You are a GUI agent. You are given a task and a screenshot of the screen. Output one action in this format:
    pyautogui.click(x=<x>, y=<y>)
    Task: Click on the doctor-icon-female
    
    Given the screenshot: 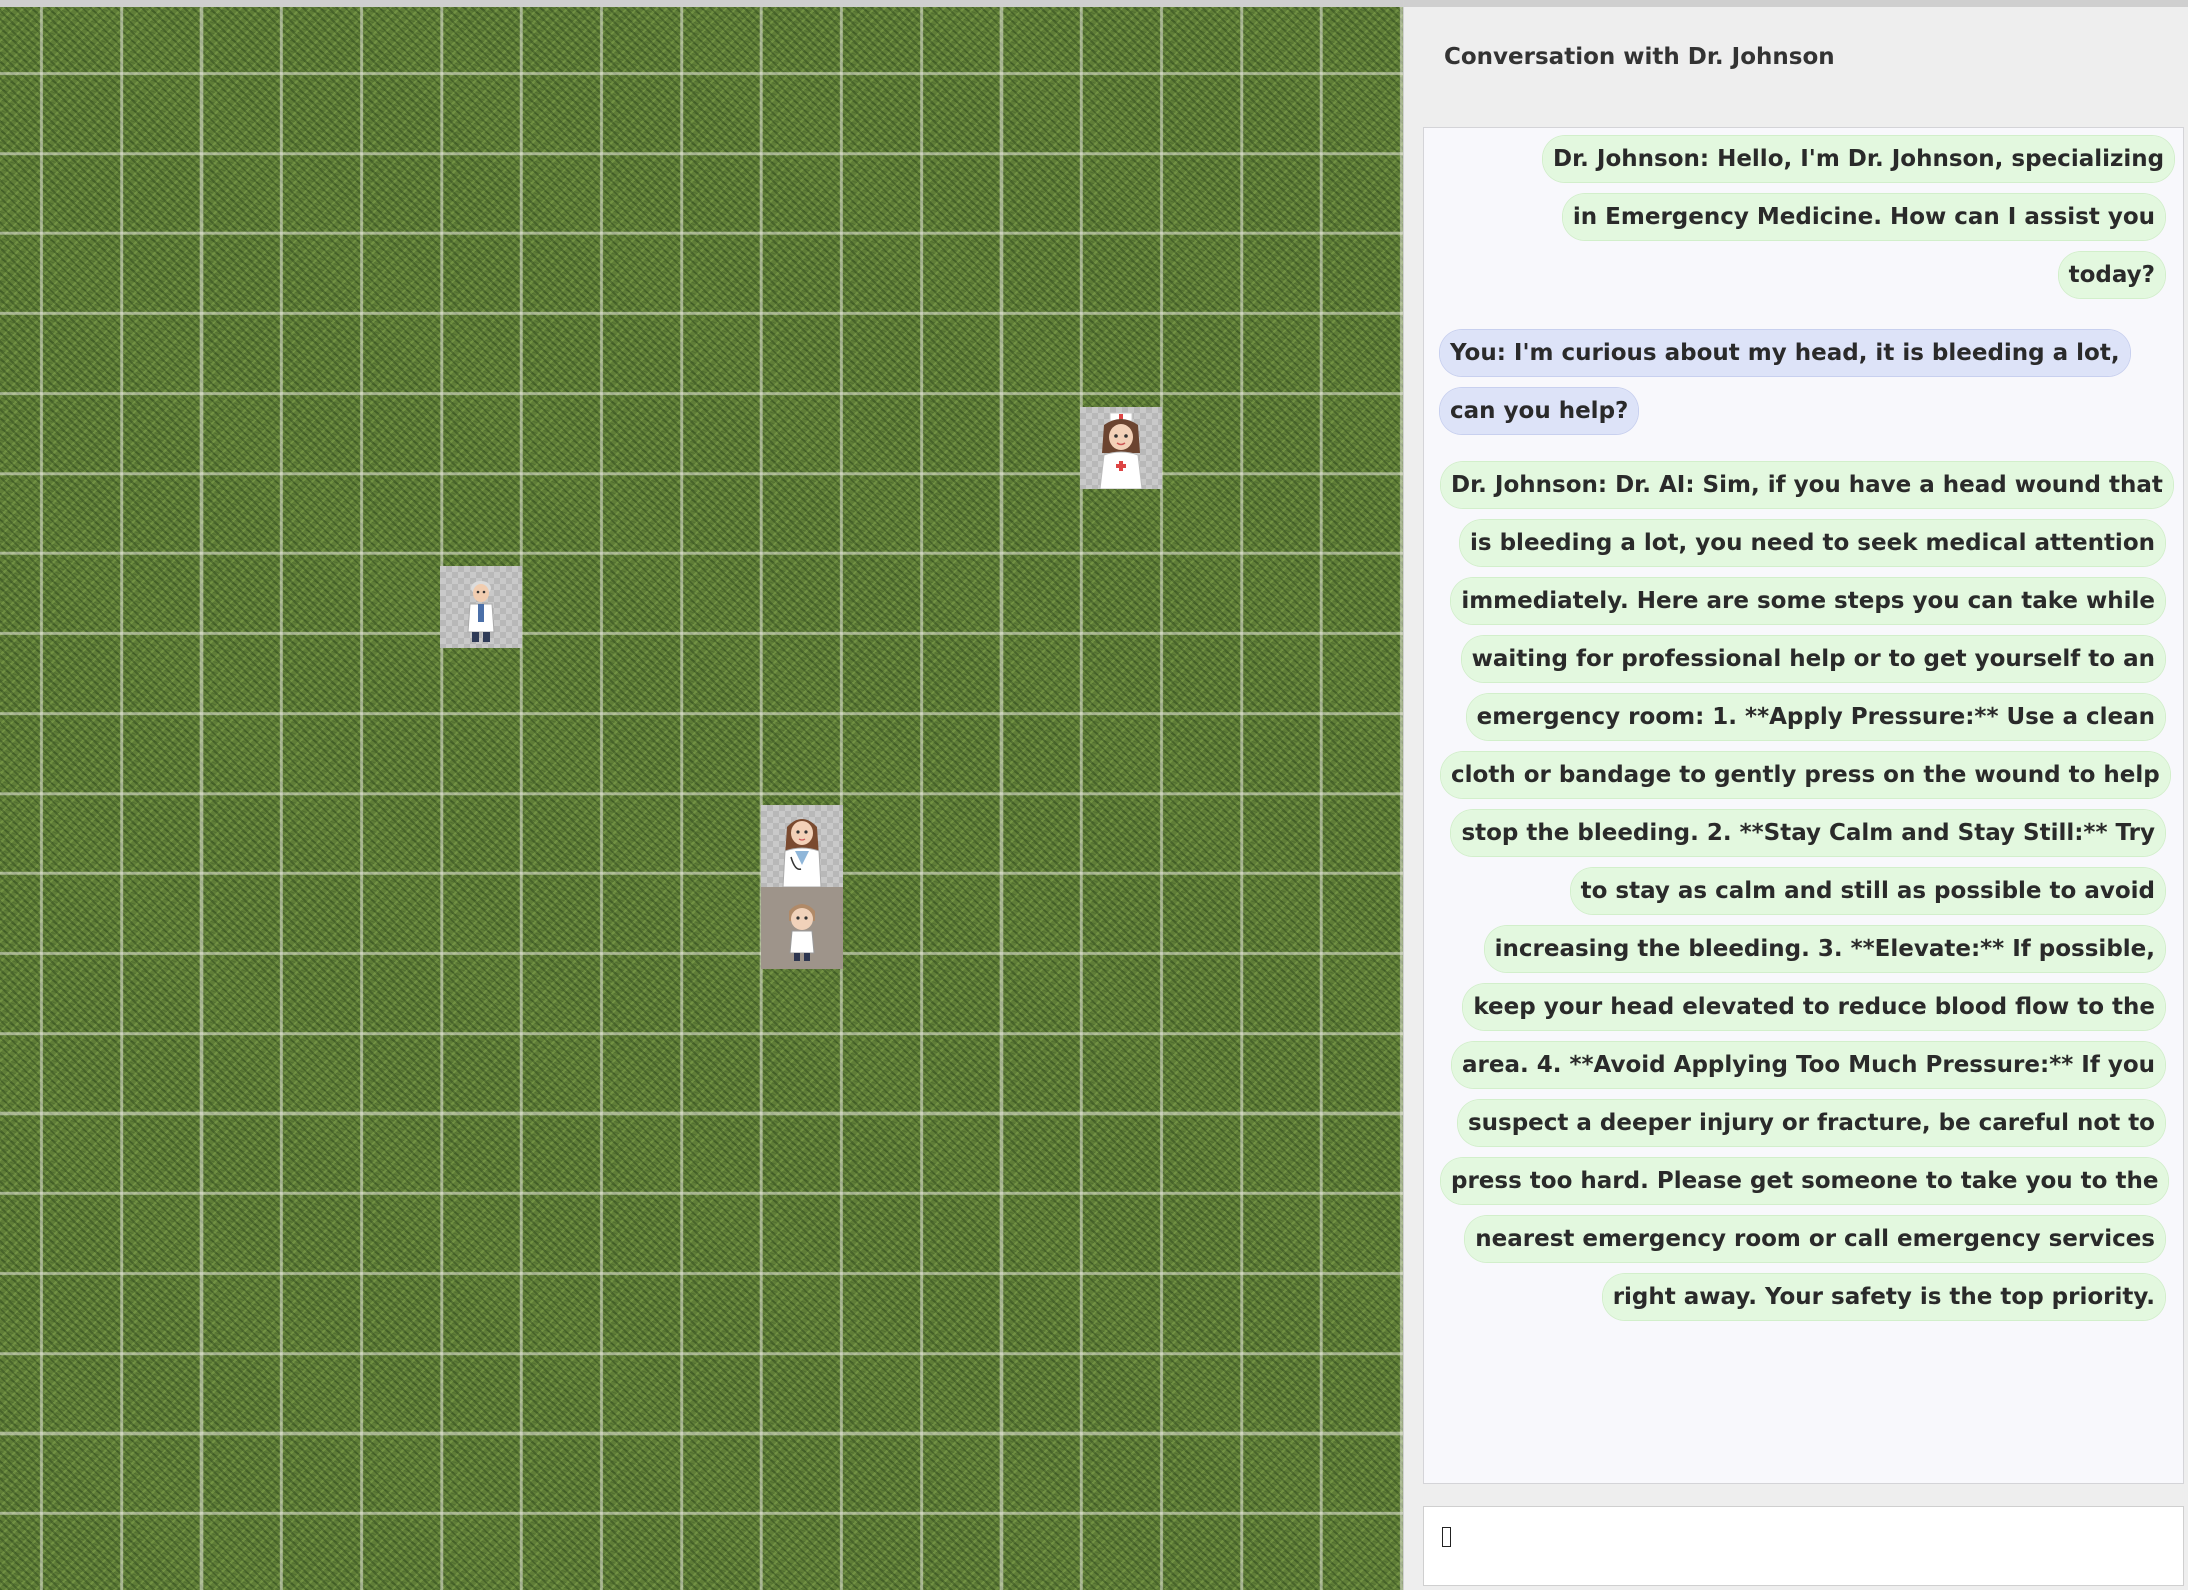 What is the action you would take?
    pyautogui.click(x=802, y=853)
    